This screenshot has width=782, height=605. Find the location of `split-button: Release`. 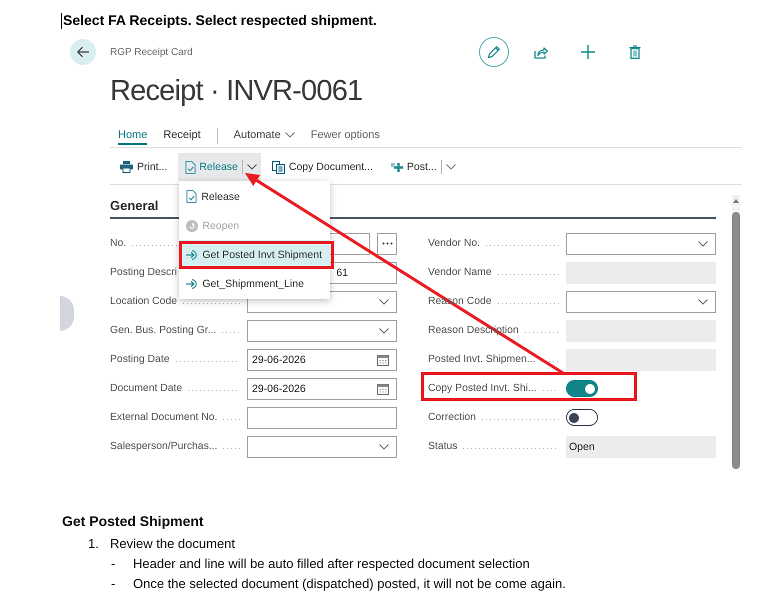

split-button: Release is located at coordinates (219, 167).